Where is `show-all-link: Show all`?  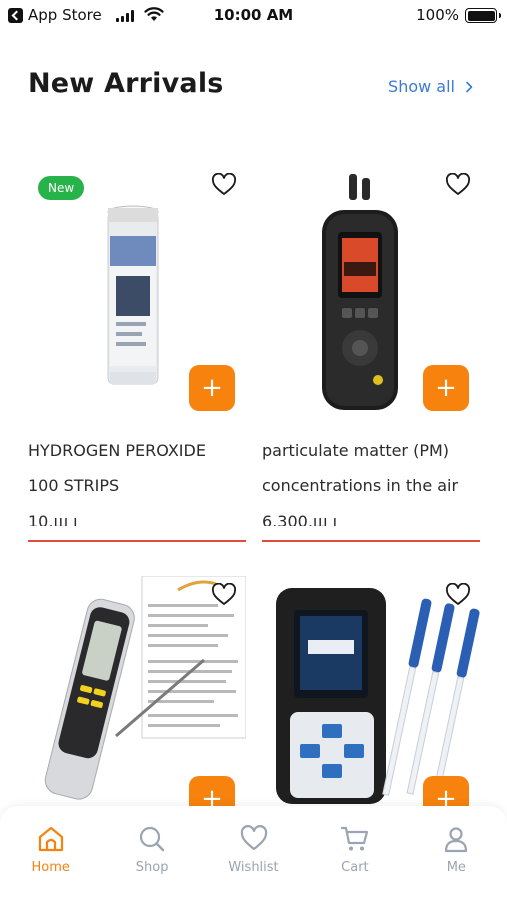 show-all-link: Show all is located at coordinates (431, 86).